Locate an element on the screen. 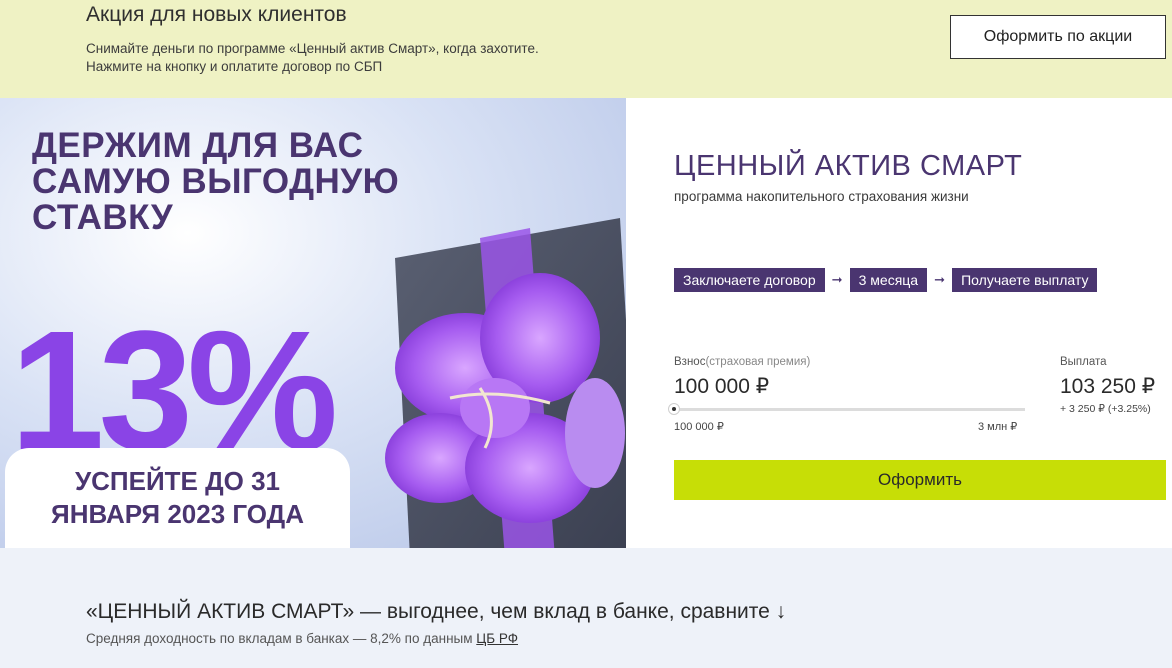 The image size is (1172, 668). deadline-card: УСПЕЙТЕ ДО 31 ЯНВАРЯ 2023 ГОДА is located at coordinates (177, 498).